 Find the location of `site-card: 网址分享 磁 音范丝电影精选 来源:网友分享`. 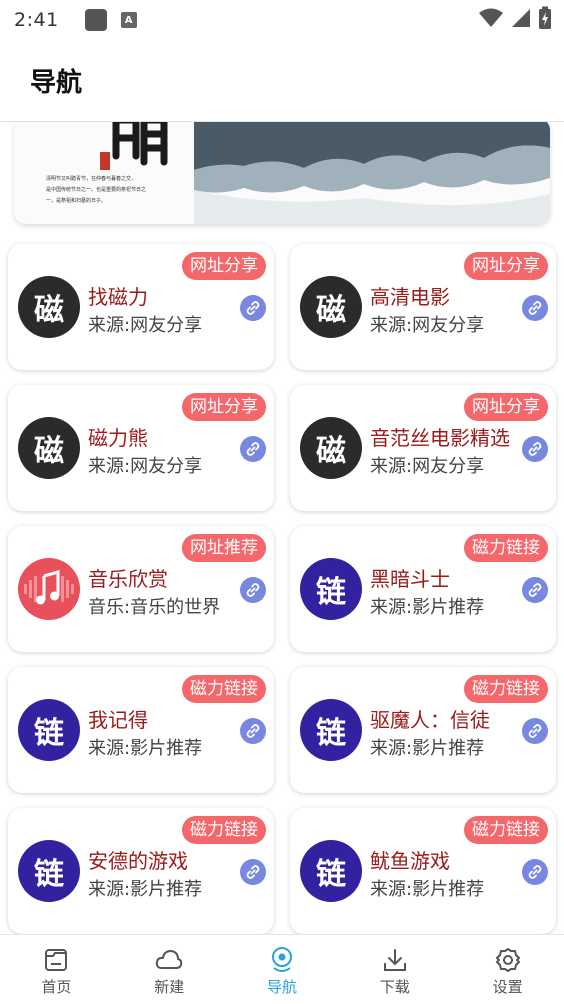

site-card: 网址分享 磁 音范丝电影精选 来源:网友分享 is located at coordinates (423, 448).